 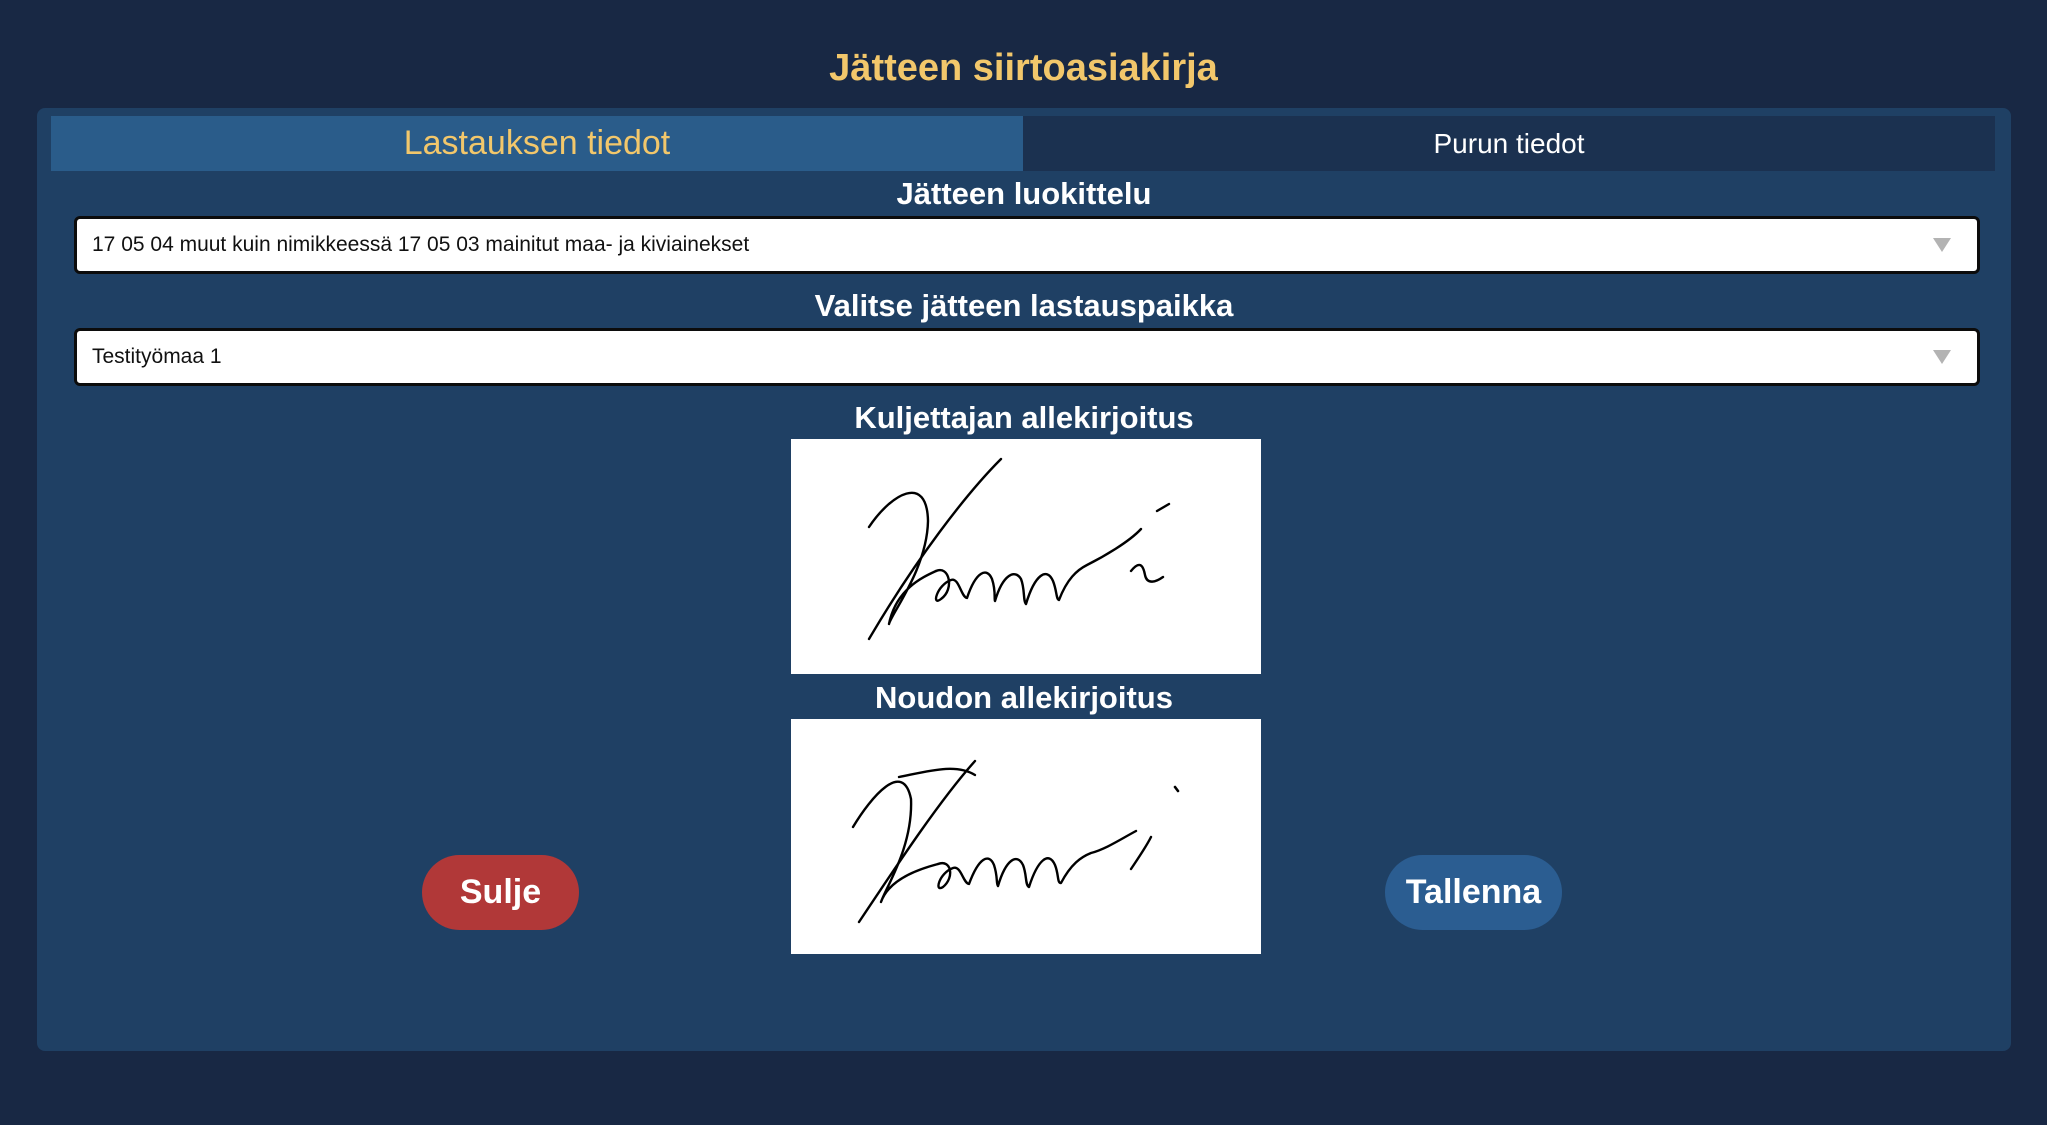 I want to click on tab-bar: Lastauksen tiedot Purun tiedot, so click(x=1023, y=143).